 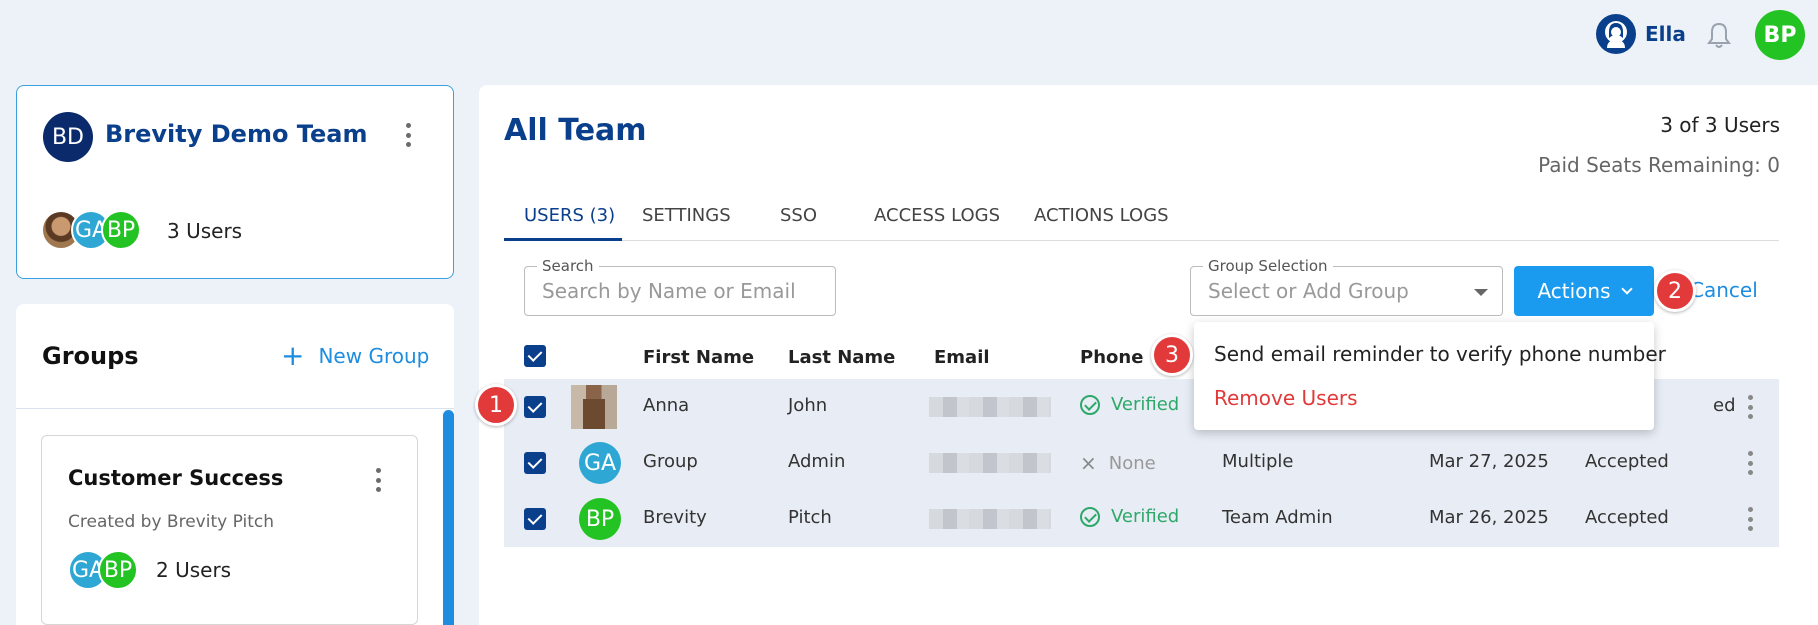 I want to click on first-name-cell: Brevity, so click(x=675, y=517).